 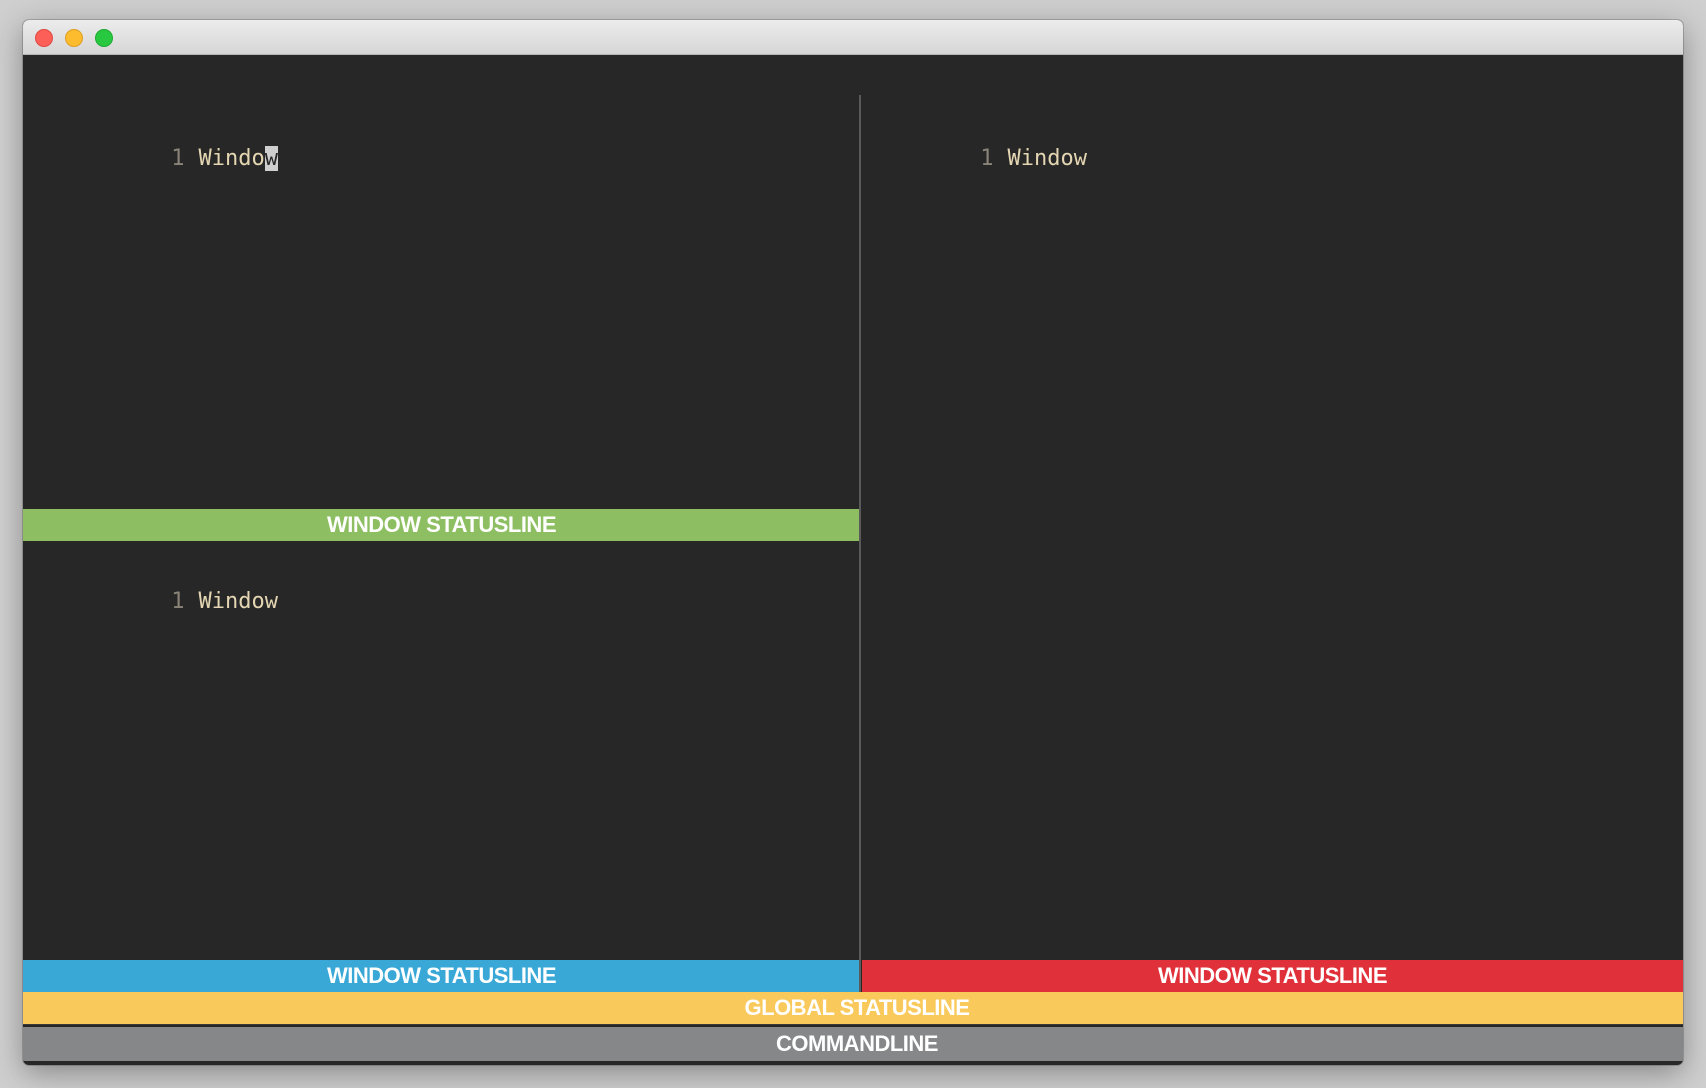 What do you see at coordinates (853, 1008) in the screenshot?
I see `global-statusline: GLOBAL STATUSLINE` at bounding box center [853, 1008].